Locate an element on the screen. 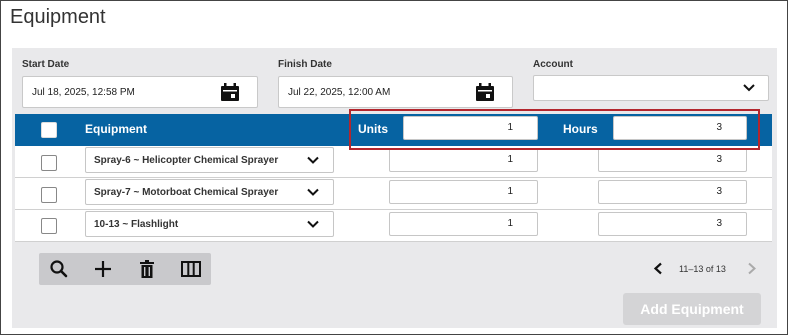 This screenshot has width=788, height=335. start-date-field: Jul 18, 2025, 12:58 PM is located at coordinates (140, 92).